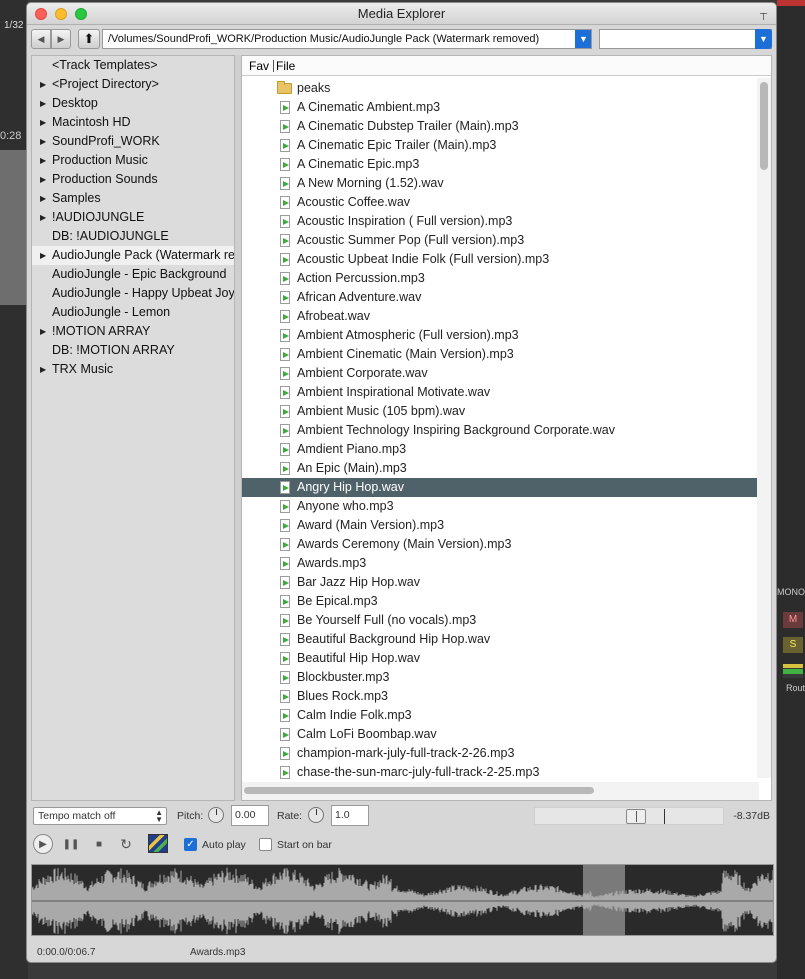 The height and width of the screenshot is (979, 805). What do you see at coordinates (500, 582) in the screenshot?
I see `file-row: Bar Jazz Hip Hop.wav` at bounding box center [500, 582].